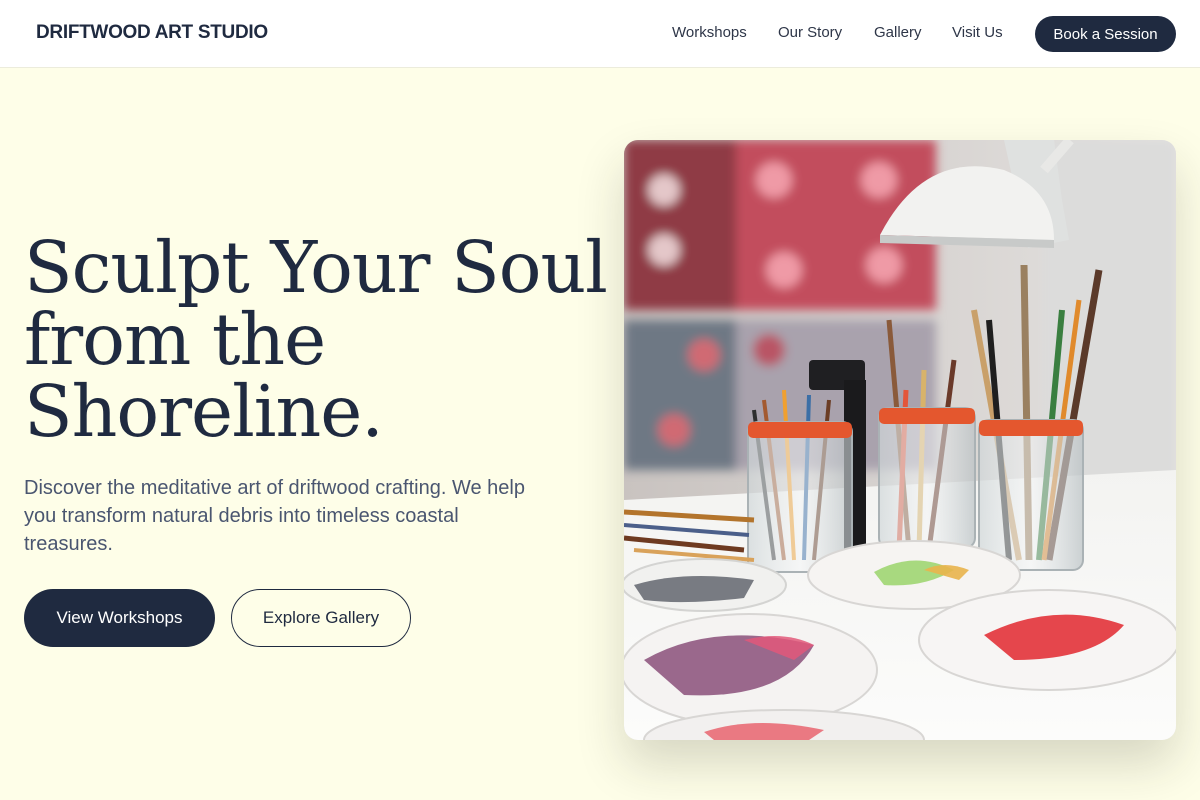  What do you see at coordinates (977, 32) in the screenshot?
I see `nav-visit-us: Visit Us` at bounding box center [977, 32].